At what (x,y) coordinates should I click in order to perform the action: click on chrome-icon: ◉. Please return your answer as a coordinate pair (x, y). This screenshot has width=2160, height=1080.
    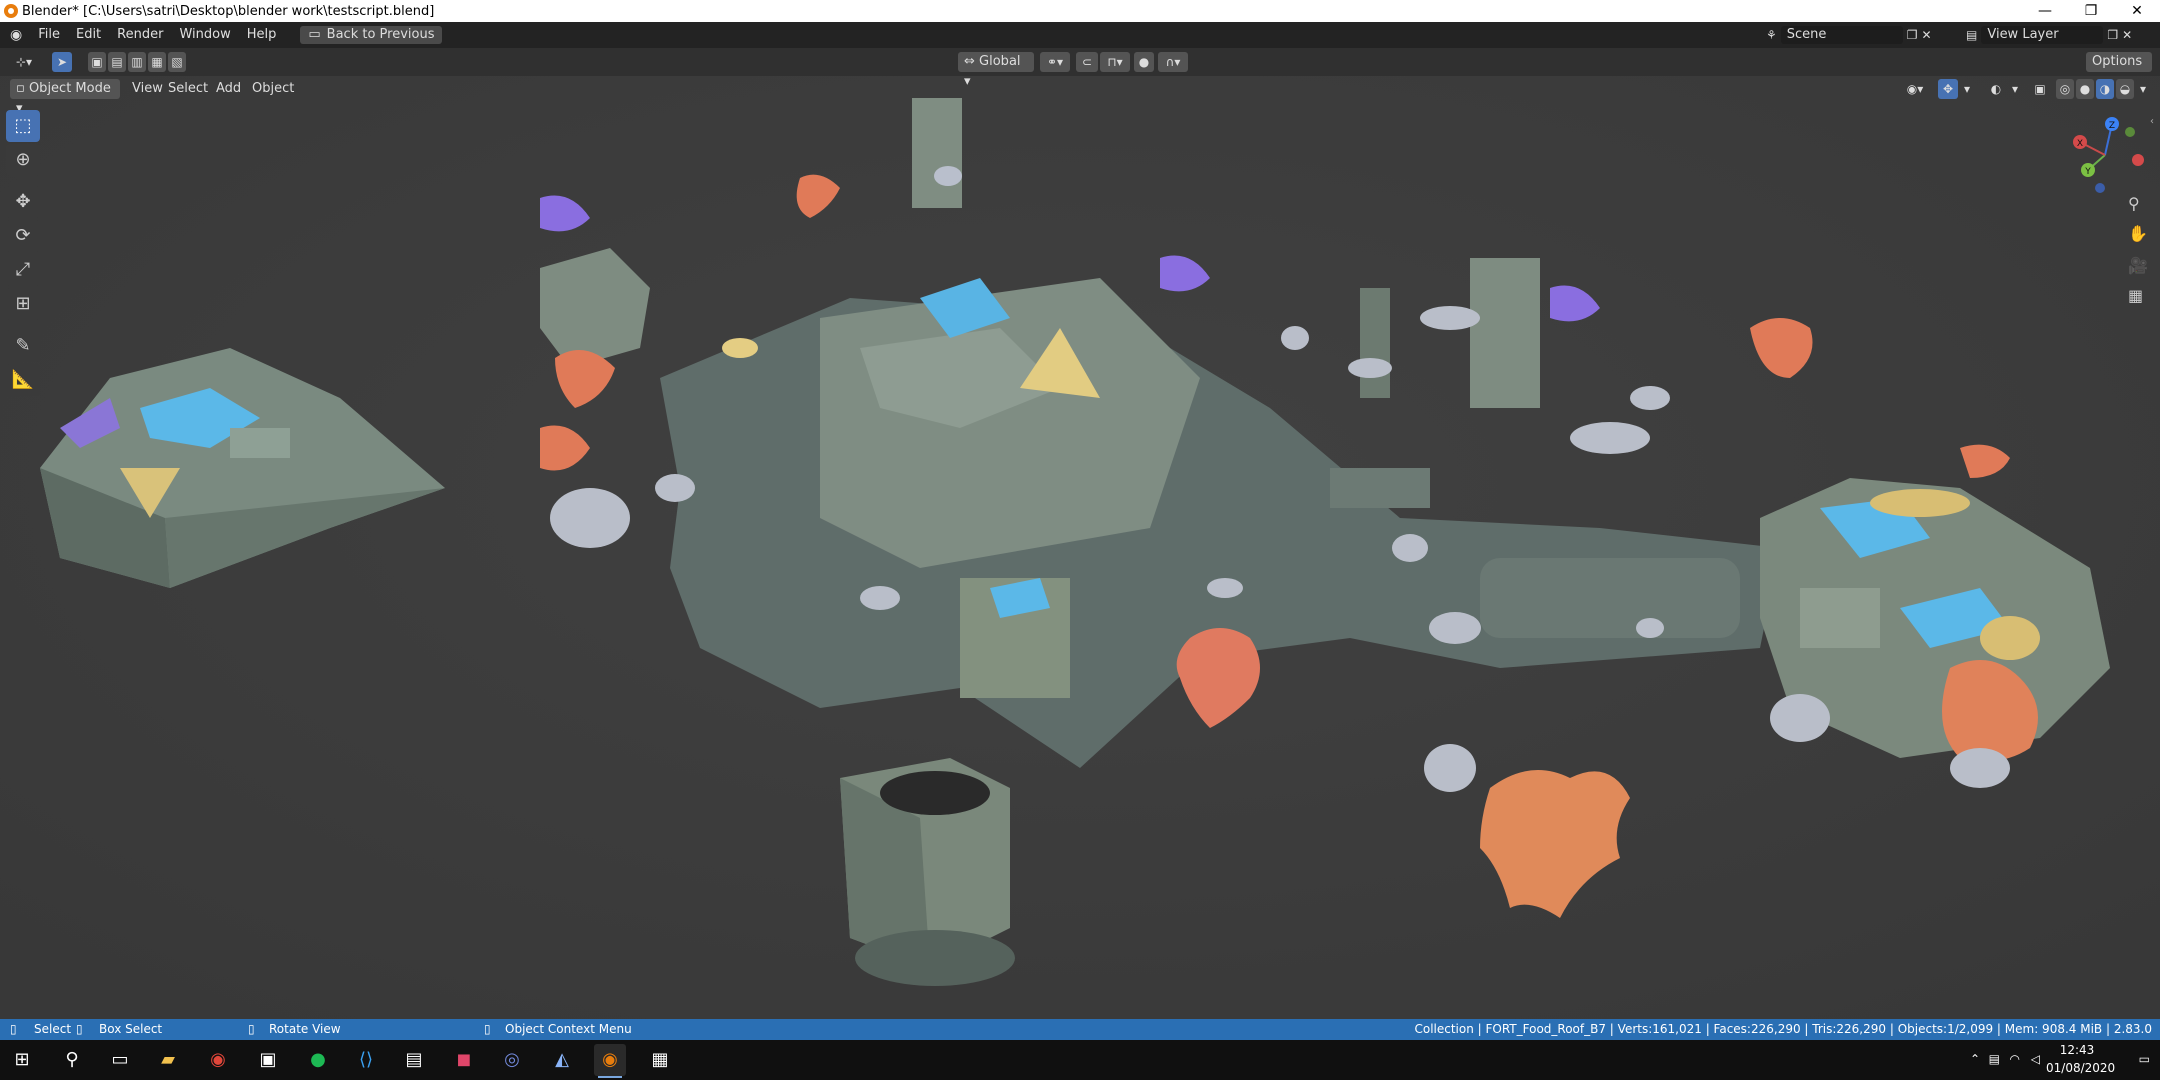
    Looking at the image, I should click on (218, 1060).